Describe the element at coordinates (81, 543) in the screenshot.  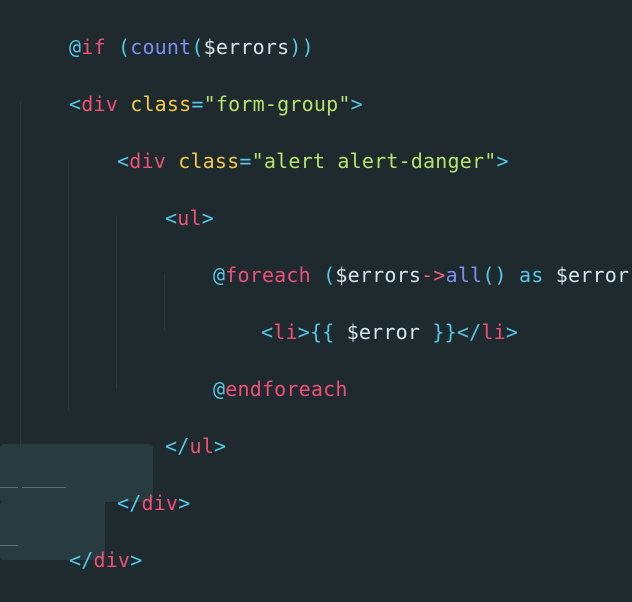
I see `code-line-10: </div>` at that location.